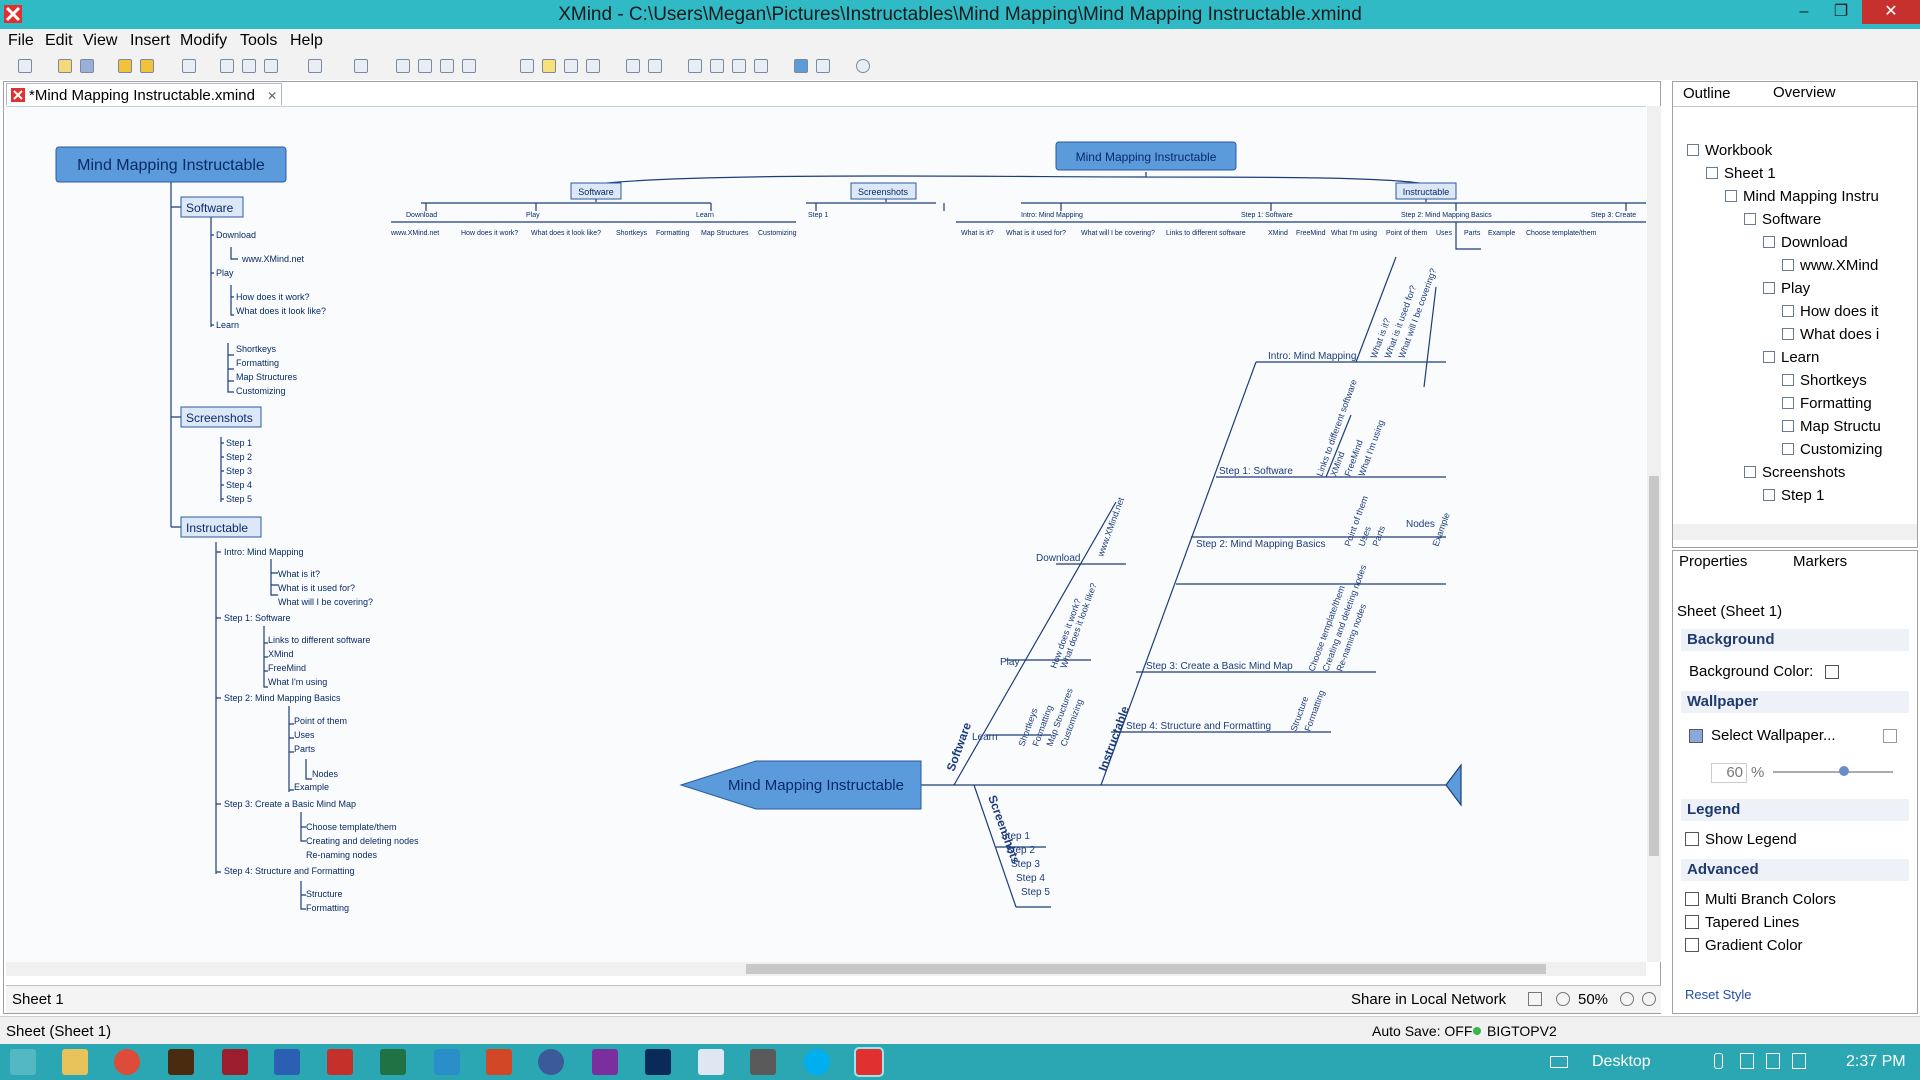 The width and height of the screenshot is (1920, 1080). Describe the element at coordinates (1802, 196) in the screenshot. I see `outline-item: Mind Mapping Instru` at that location.